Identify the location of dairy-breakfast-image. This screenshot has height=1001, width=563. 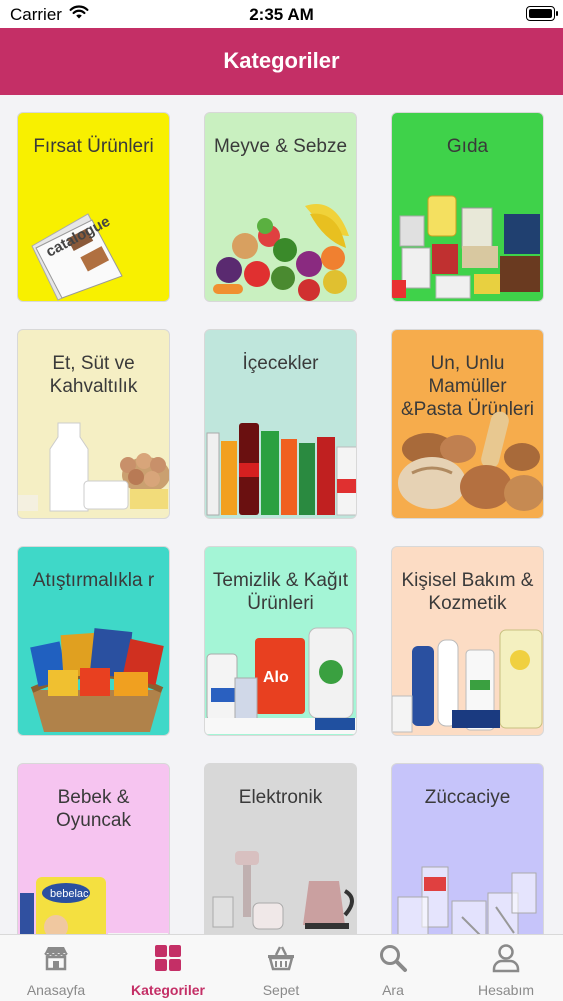
(93, 467).